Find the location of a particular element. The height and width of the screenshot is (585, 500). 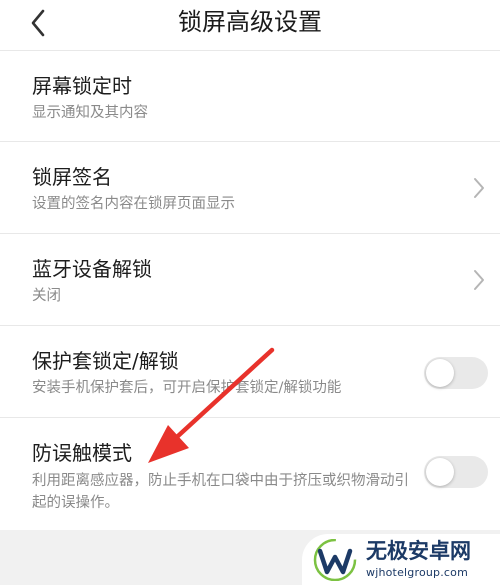

watermark-url: wjhotelgroup.com is located at coordinates (417, 572).